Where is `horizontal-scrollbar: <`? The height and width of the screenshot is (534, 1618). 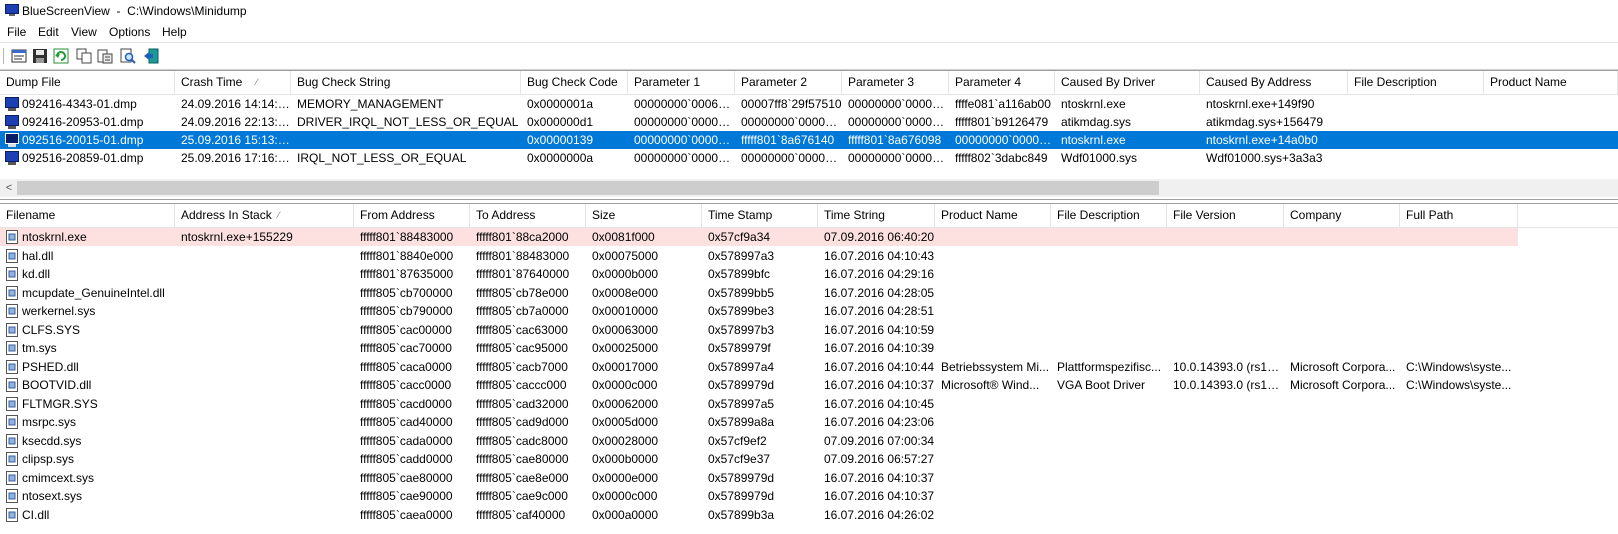 horizontal-scrollbar: < is located at coordinates (809, 188).